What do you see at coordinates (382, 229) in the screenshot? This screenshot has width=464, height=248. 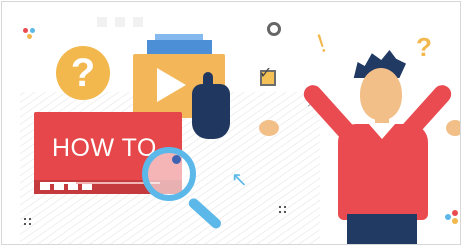 I see `person-pants` at bounding box center [382, 229].